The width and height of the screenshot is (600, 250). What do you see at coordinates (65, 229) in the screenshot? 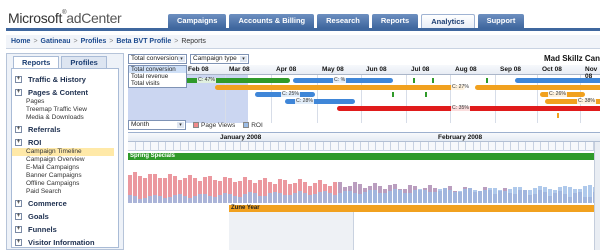
I see `section-funnels: + Funnels` at bounding box center [65, 229].